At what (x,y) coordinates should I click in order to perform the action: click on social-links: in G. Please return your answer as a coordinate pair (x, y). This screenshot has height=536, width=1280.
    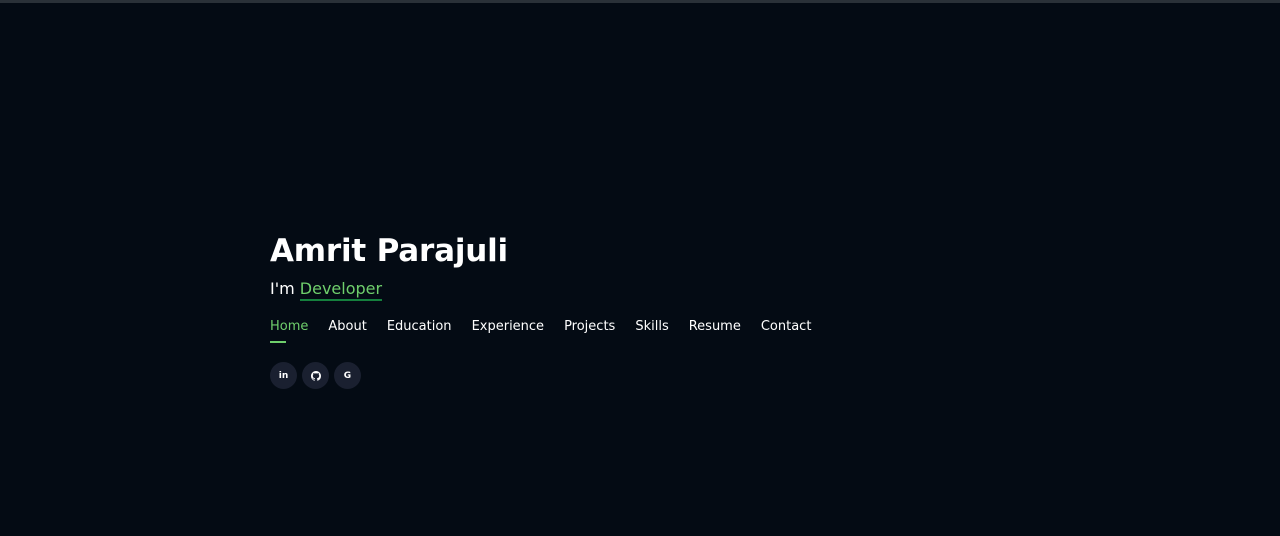
    Looking at the image, I should click on (620, 375).